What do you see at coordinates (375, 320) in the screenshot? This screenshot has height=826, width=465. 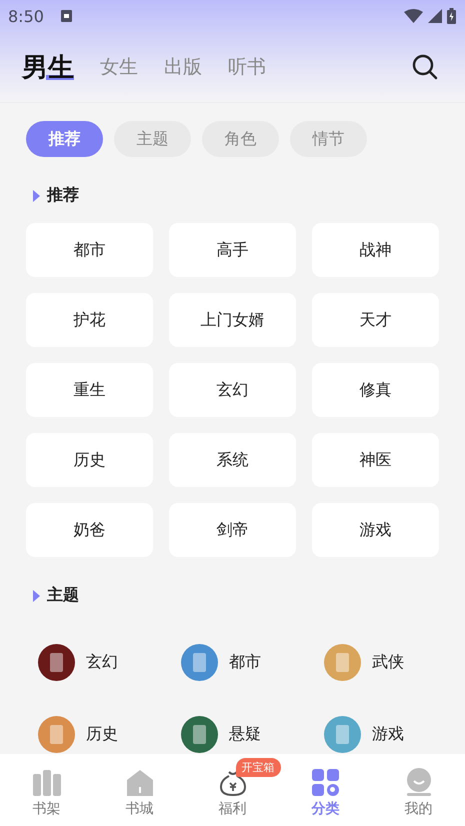 I see `tag-button: 天才` at bounding box center [375, 320].